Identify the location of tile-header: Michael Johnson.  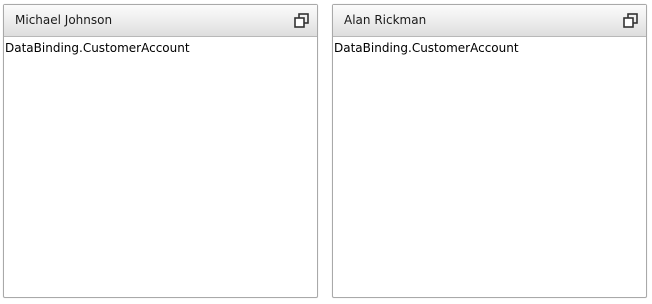
(160, 21).